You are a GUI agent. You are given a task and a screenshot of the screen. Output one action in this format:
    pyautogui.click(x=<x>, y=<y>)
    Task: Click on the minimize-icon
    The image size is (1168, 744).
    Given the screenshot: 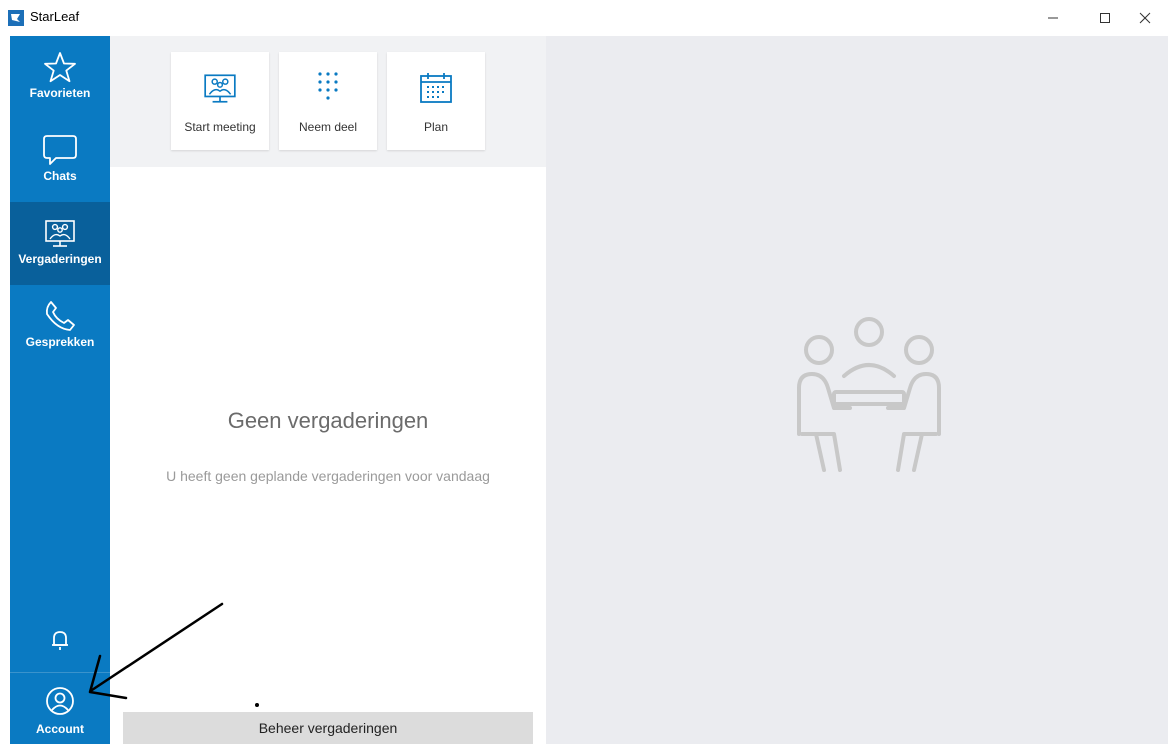 What is the action you would take?
    pyautogui.click(x=1053, y=18)
    